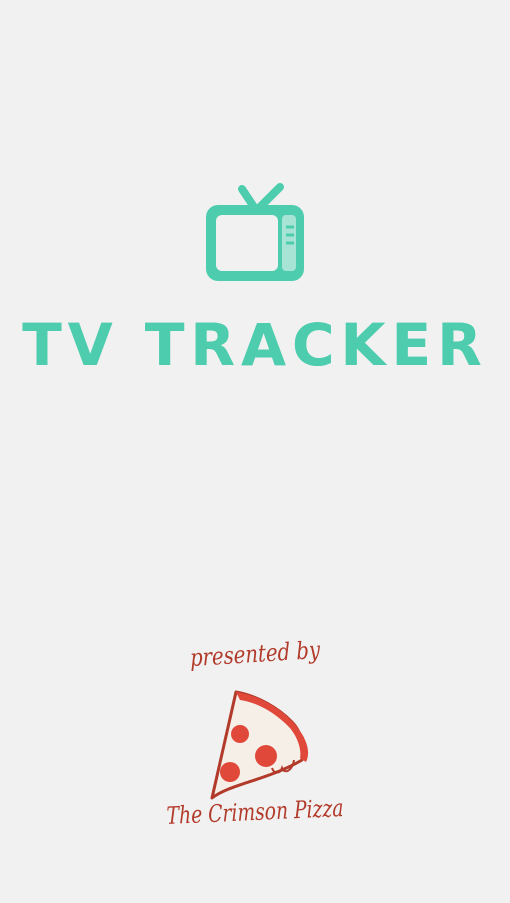  Describe the element at coordinates (255, 232) in the screenshot. I see `tv-icon` at that location.